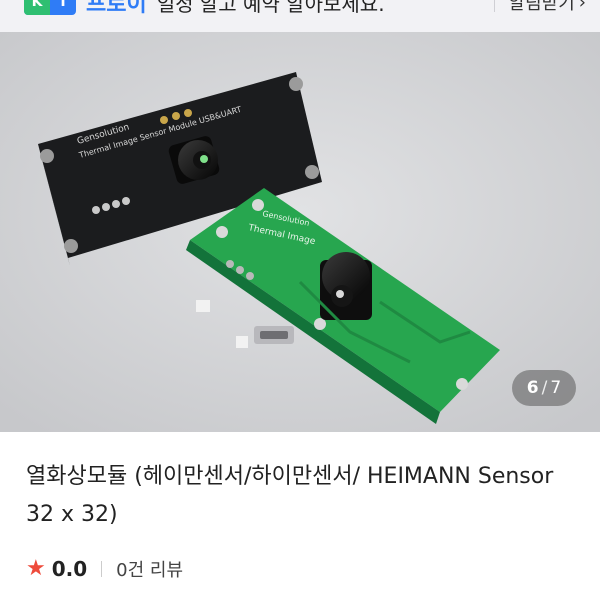 Image resolution: width=600 pixels, height=600 pixels. What do you see at coordinates (116, 8) in the screenshot?
I see `promo-brand: 프로이` at bounding box center [116, 8].